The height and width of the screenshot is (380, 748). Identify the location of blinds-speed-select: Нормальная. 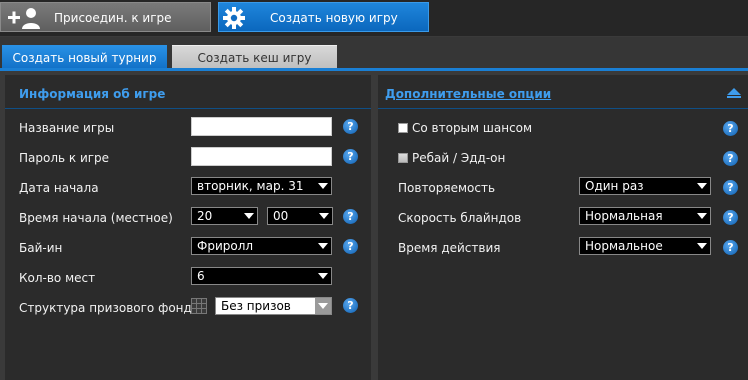
(645, 216).